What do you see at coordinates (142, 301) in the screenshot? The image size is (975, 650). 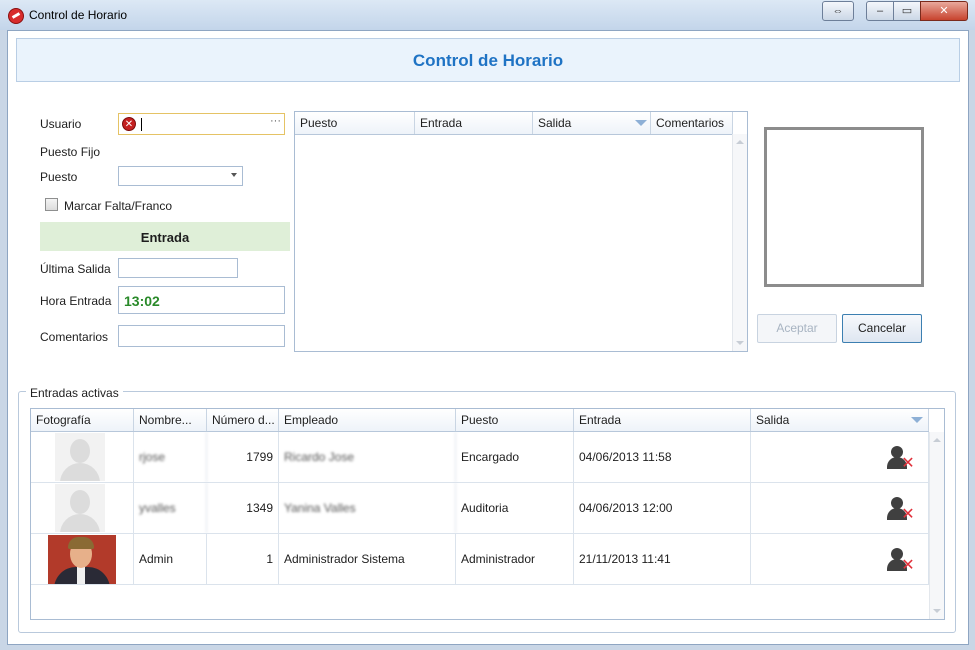 I see `hora-entrada-value: 13:02` at bounding box center [142, 301].